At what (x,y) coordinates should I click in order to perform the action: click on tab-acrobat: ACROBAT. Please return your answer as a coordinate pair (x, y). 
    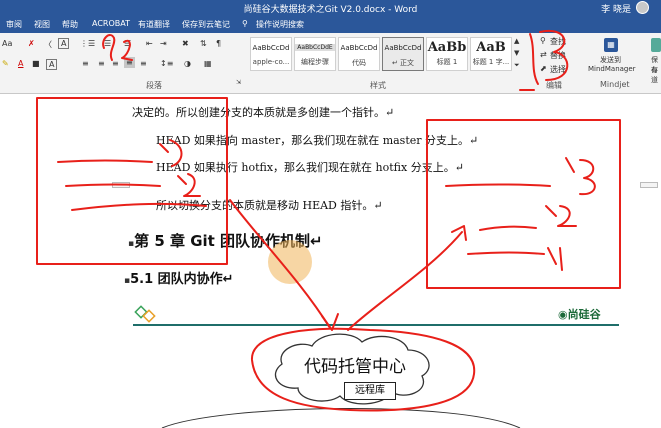
    Looking at the image, I should click on (111, 23).